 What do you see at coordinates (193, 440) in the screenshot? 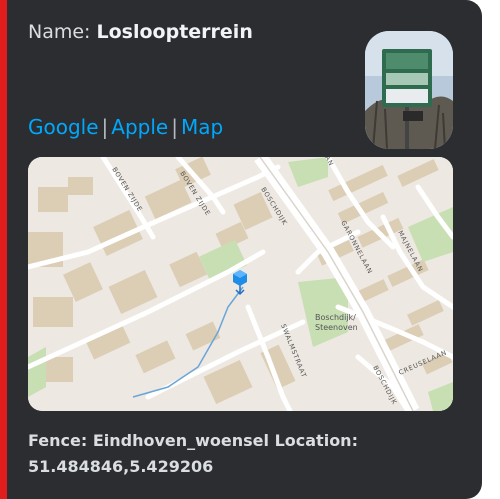
I see `fence-line: Fence: Eindhoven_woensel Location:` at bounding box center [193, 440].